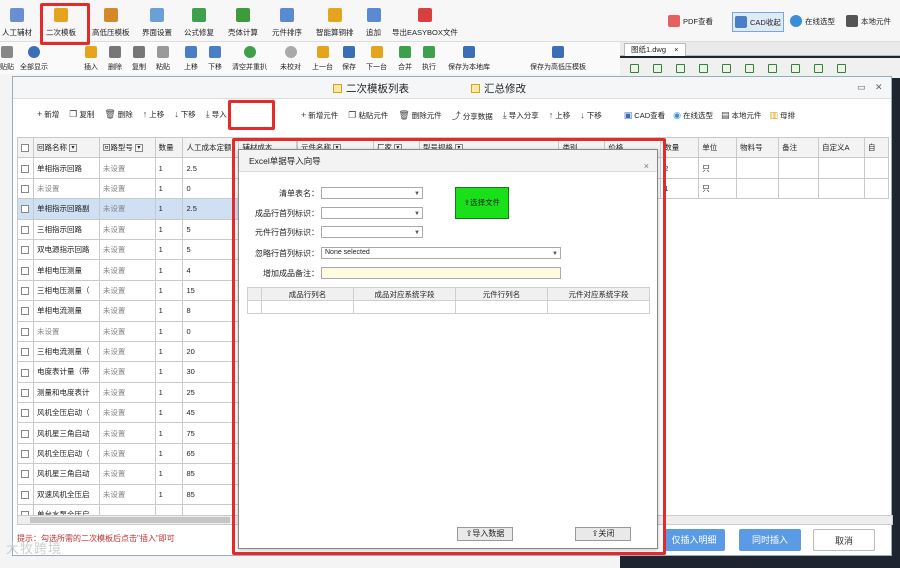 This screenshot has width=900, height=568. What do you see at coordinates (66, 494) in the screenshot?
I see `cell-circuit-name: 双速风机全压启` at bounding box center [66, 494].